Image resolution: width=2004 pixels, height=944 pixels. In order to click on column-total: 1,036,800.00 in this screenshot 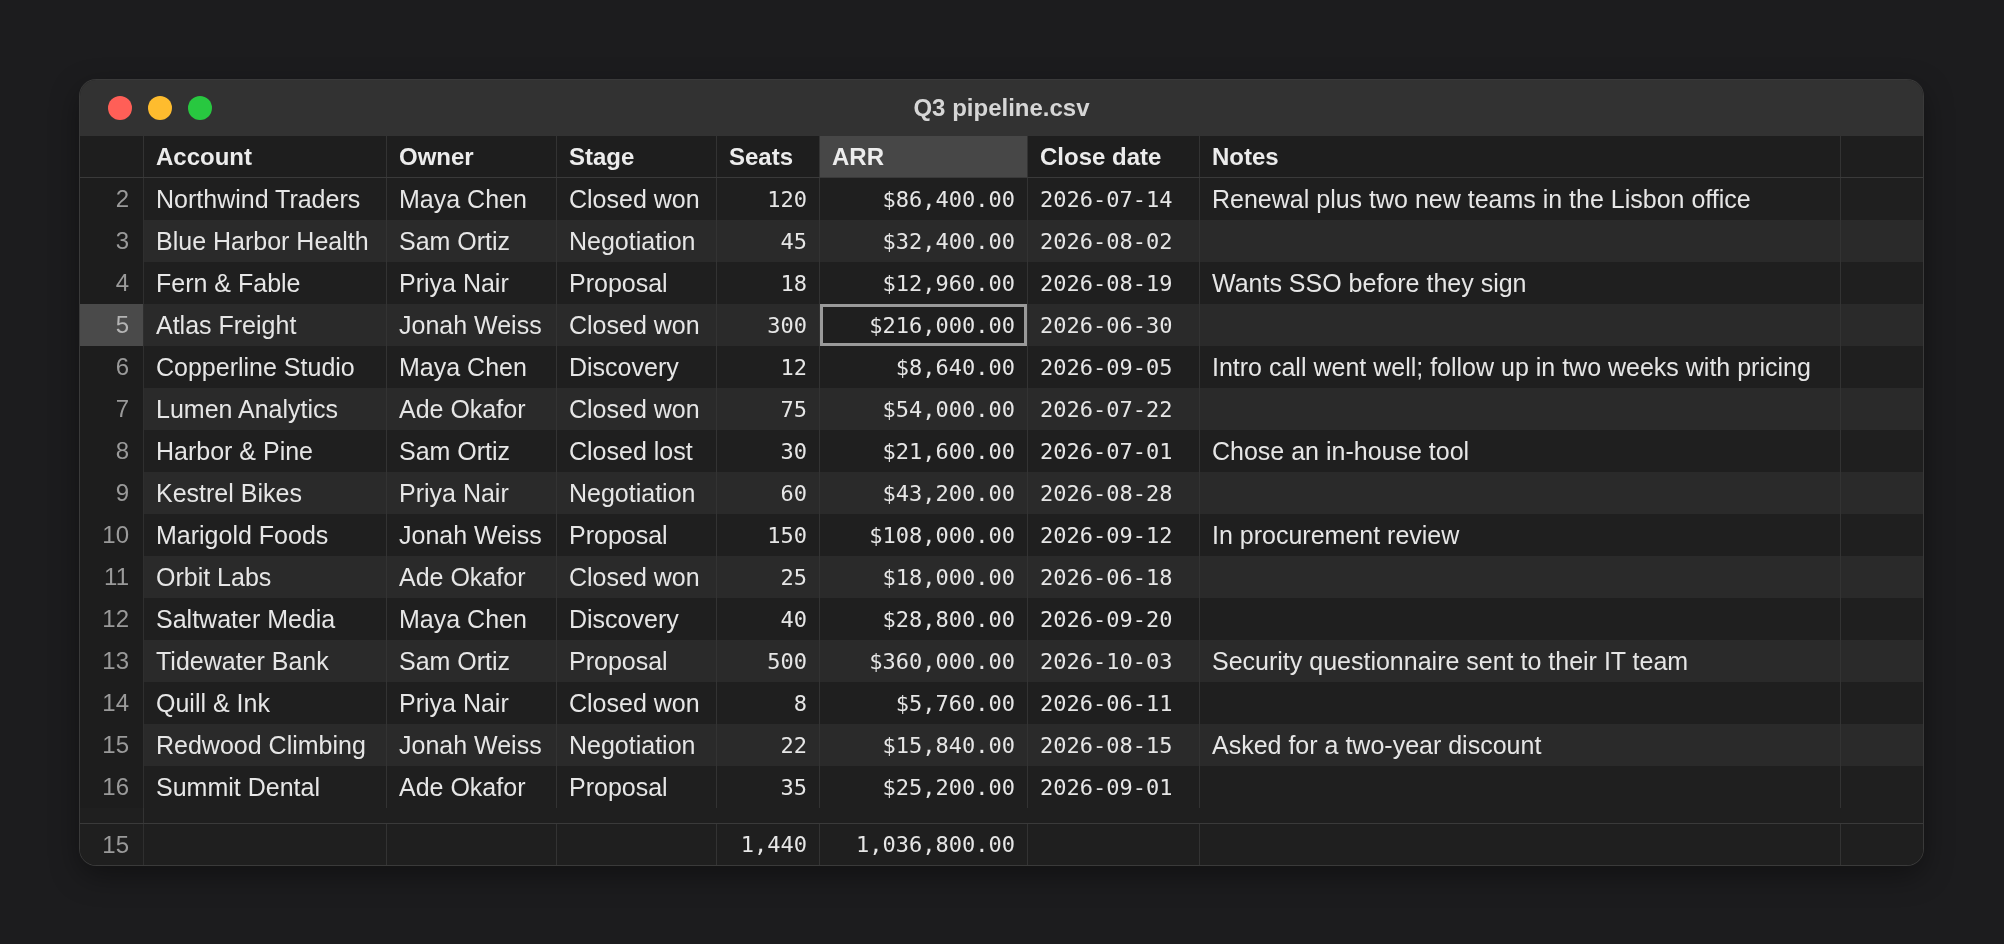, I will do `click(924, 844)`.